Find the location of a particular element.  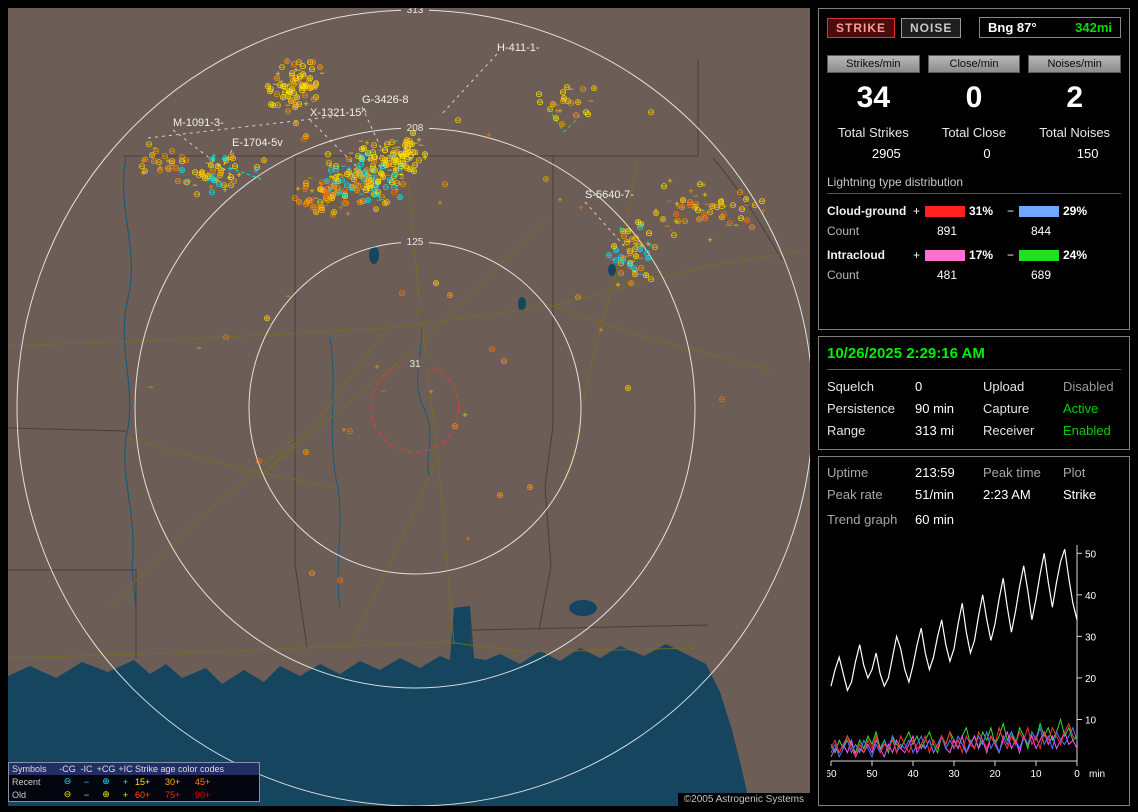

distribution-type-label: Cloud-ground is located at coordinates (867, 211).